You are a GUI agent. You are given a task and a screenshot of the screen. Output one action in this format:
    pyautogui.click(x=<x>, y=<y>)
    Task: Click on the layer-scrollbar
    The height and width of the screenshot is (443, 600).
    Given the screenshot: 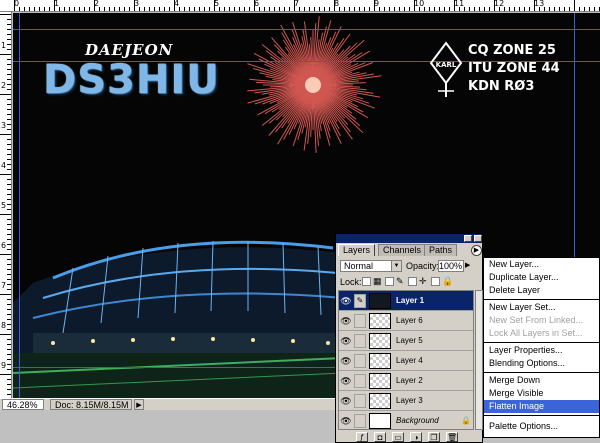 What is the action you would take?
    pyautogui.click(x=479, y=360)
    